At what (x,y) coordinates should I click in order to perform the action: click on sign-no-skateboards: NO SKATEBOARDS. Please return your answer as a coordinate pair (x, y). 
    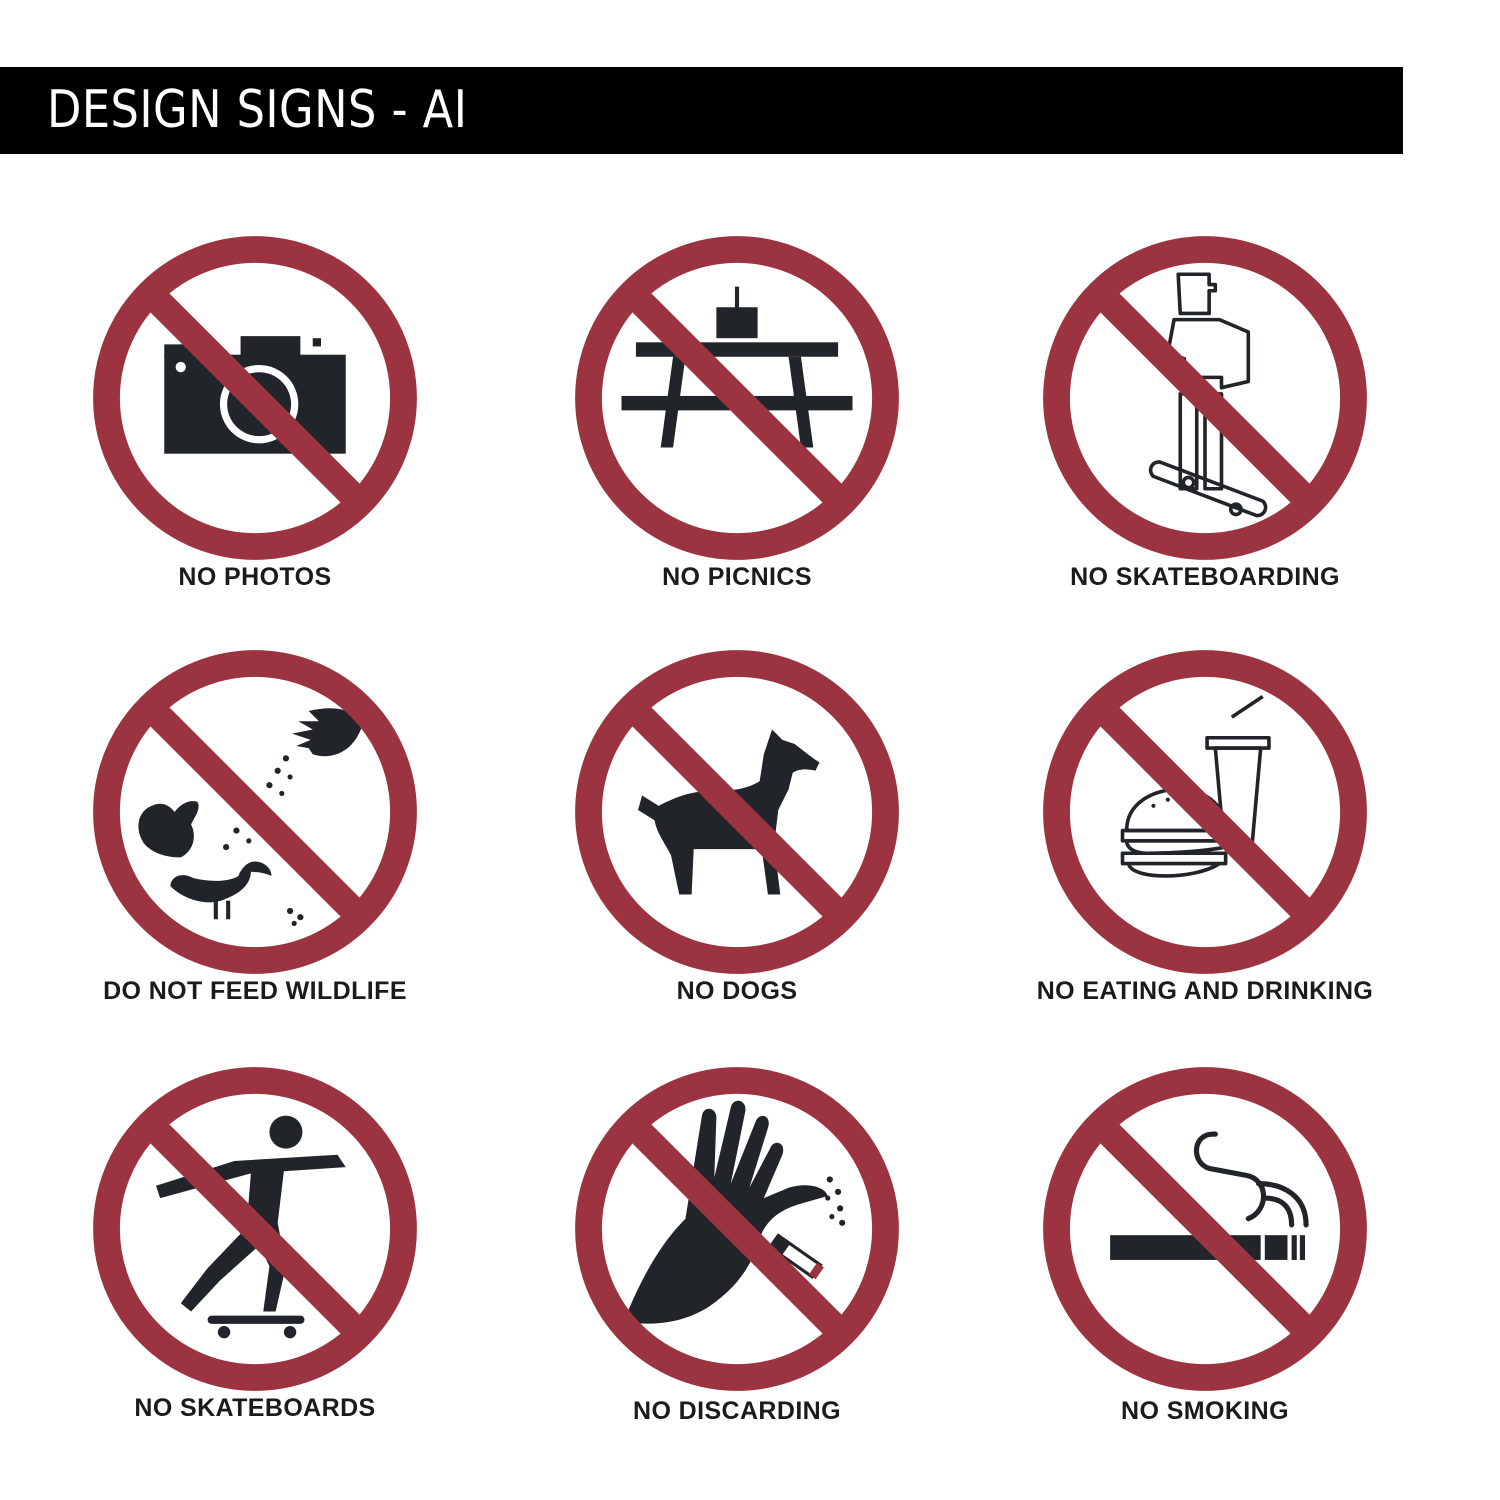
    Looking at the image, I should click on (255, 1249).